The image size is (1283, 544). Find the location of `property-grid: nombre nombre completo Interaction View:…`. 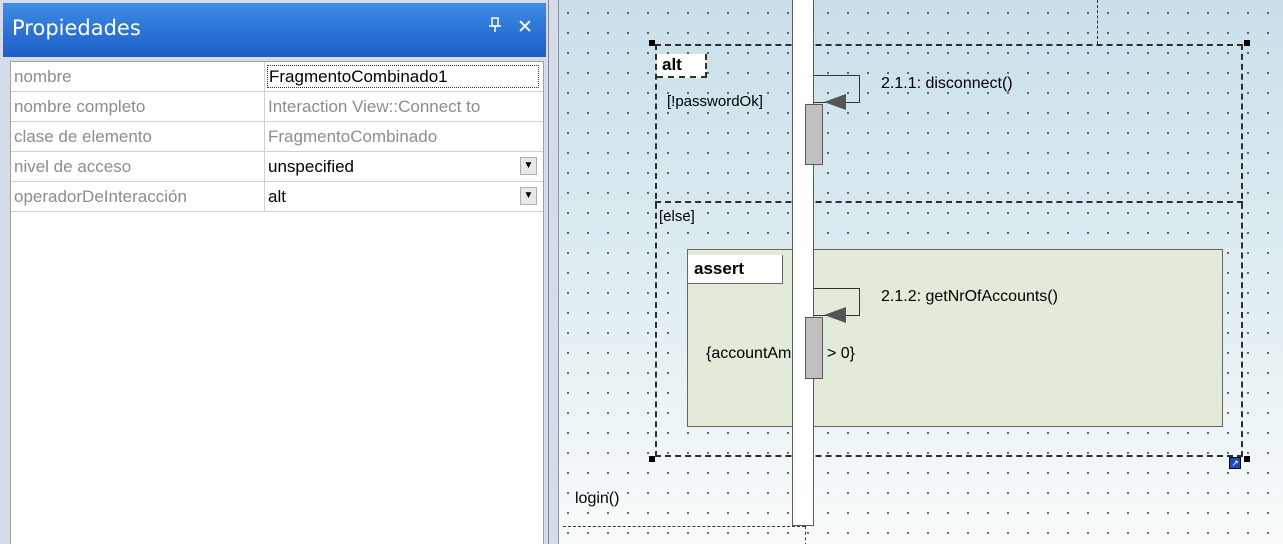

property-grid: nombre nombre completo Interaction View:… is located at coordinates (277, 137).